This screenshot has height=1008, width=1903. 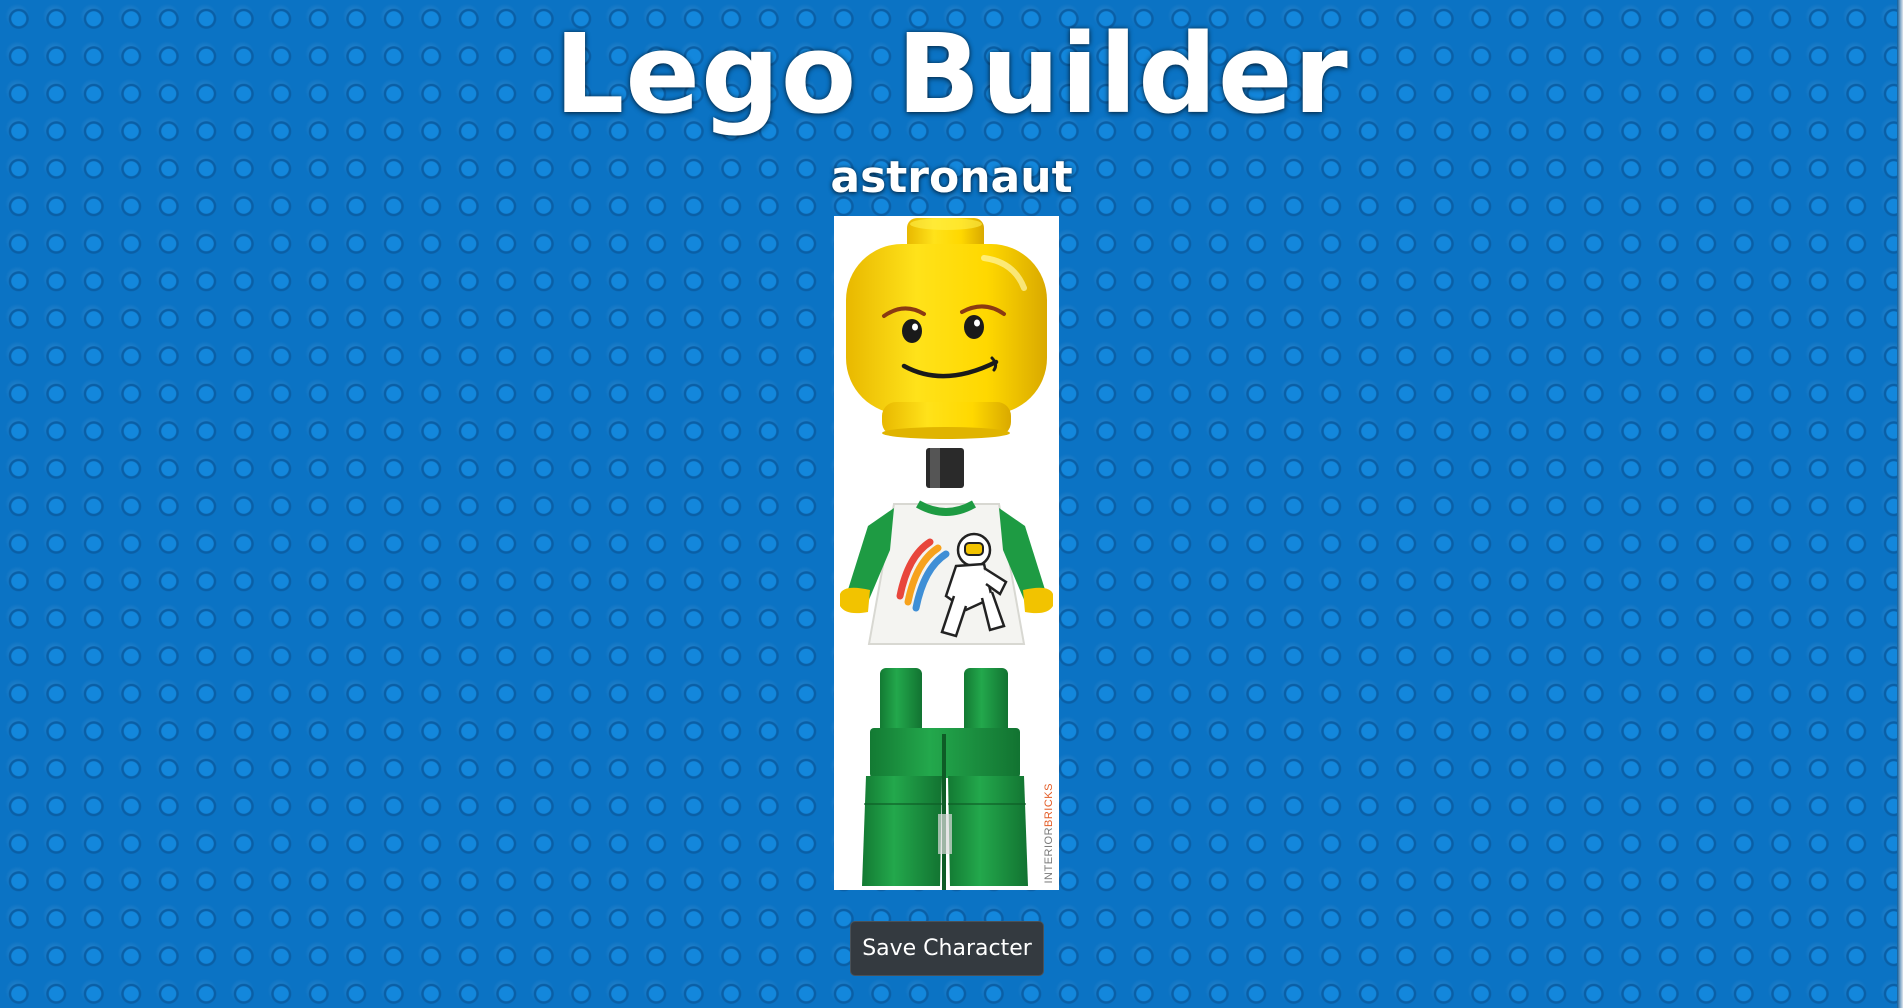 I want to click on legs-part: INTERIORBRICKS, so click(x=946, y=777).